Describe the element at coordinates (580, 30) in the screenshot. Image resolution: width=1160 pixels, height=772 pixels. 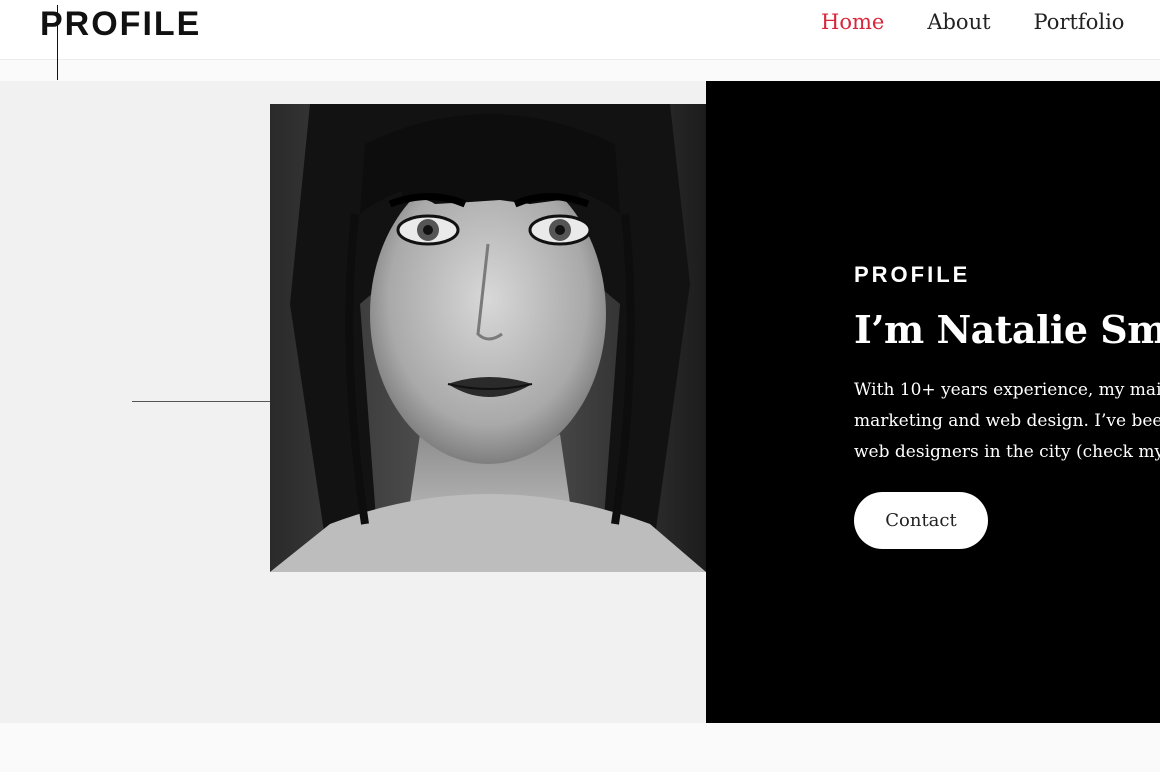
I see `site-header: PROFILE Home About Portfolio` at that location.